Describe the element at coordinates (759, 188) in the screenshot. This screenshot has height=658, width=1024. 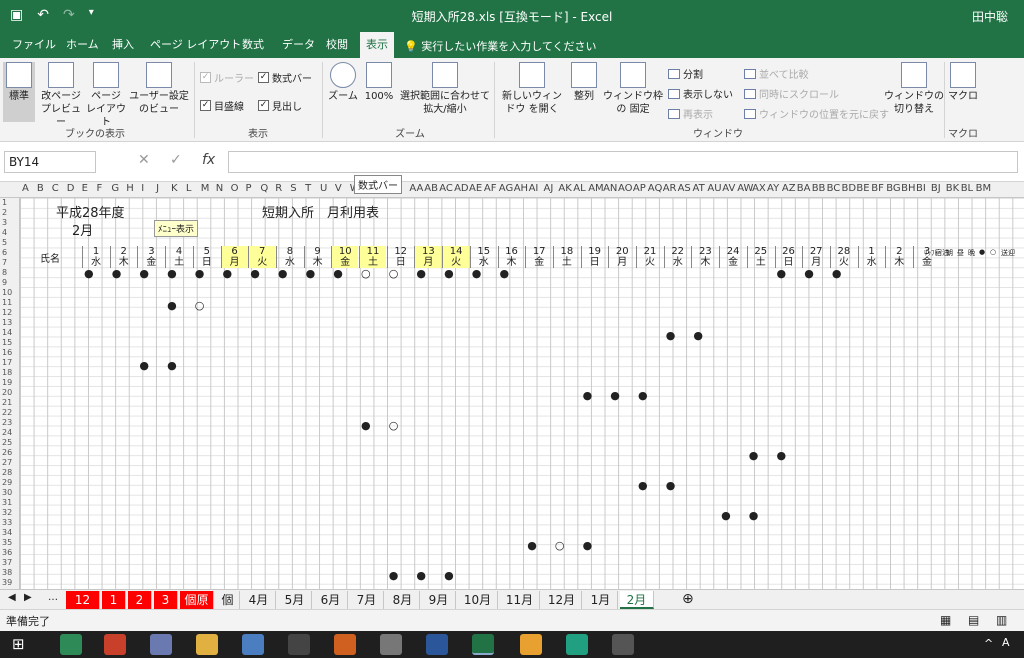
I see `column-header: AX` at that location.